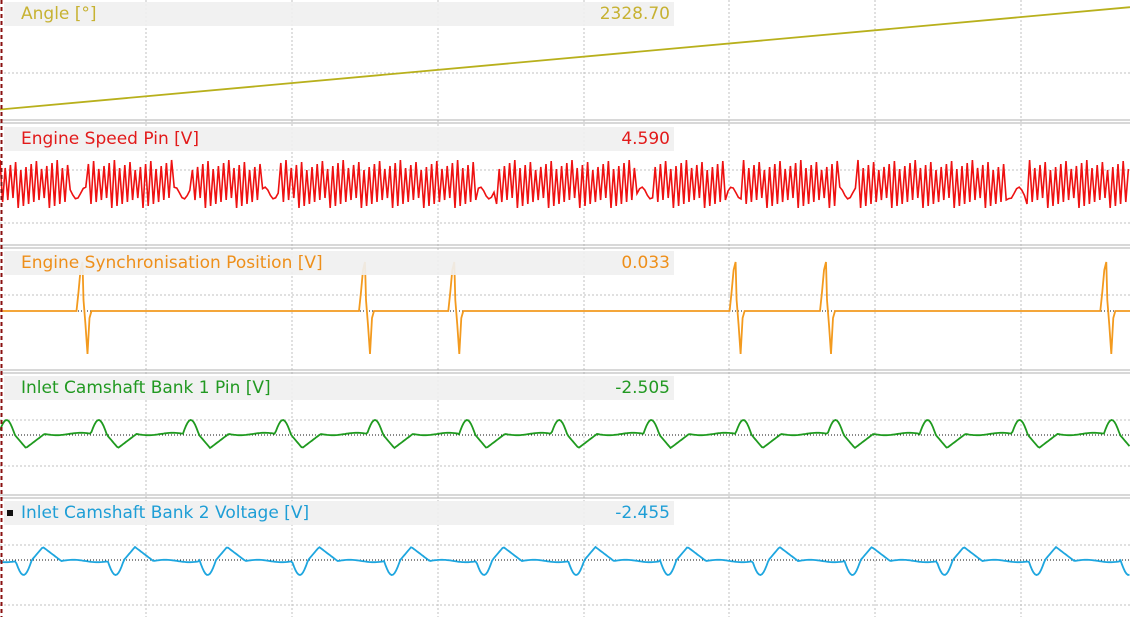 This screenshot has height=617, width=1130. Describe the element at coordinates (642, 513) in the screenshot. I see `channel-readout: -2.455` at that location.